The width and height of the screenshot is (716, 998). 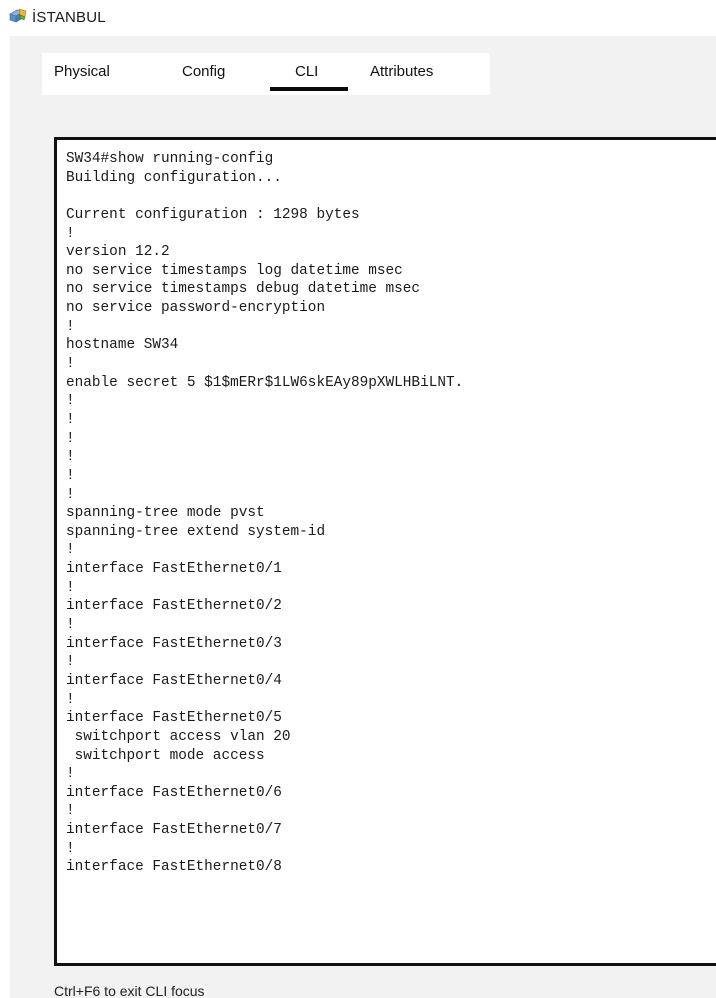 I want to click on terminal-line: no service timestamps log datetime msec, so click(x=234, y=270).